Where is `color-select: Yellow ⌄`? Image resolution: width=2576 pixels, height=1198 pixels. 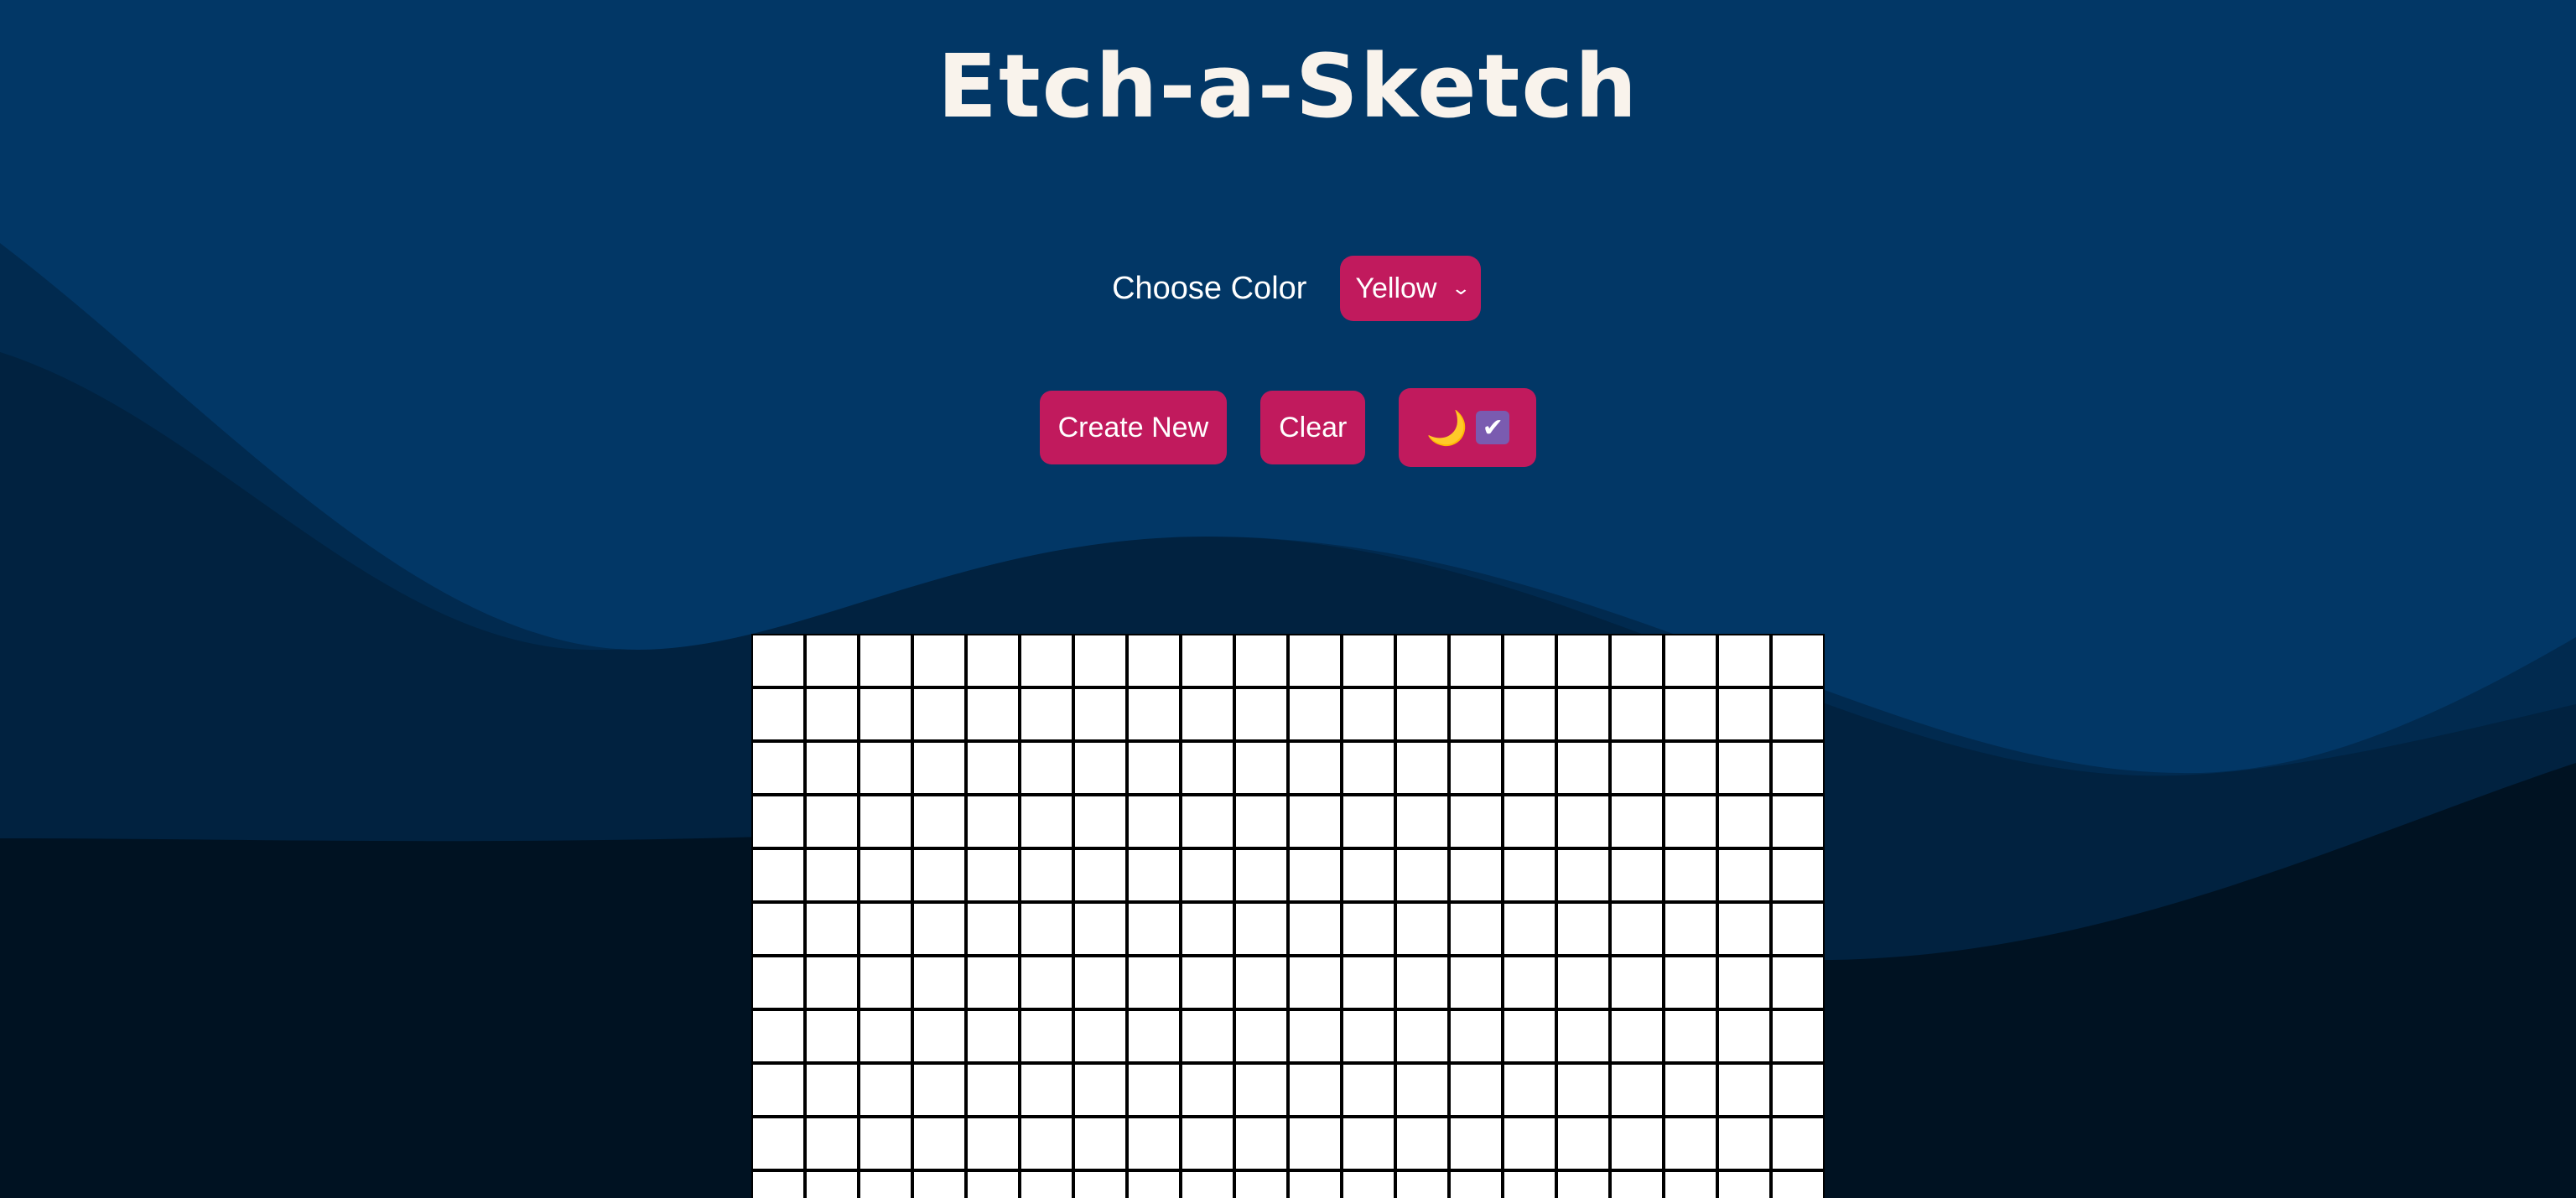 color-select: Yellow ⌄ is located at coordinates (1410, 288).